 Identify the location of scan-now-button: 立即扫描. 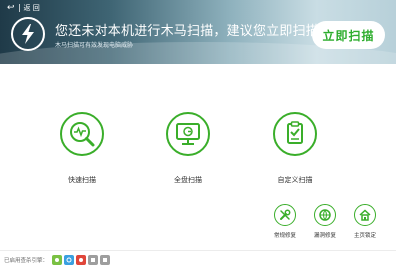
(348, 35).